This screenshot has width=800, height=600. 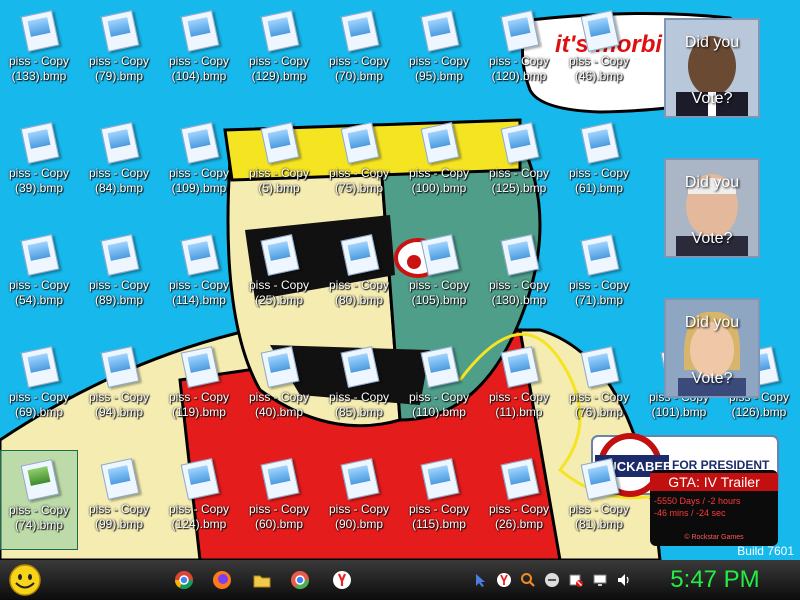 I want to click on vote-widget-mccain: Did you Vote?, so click(x=712, y=208).